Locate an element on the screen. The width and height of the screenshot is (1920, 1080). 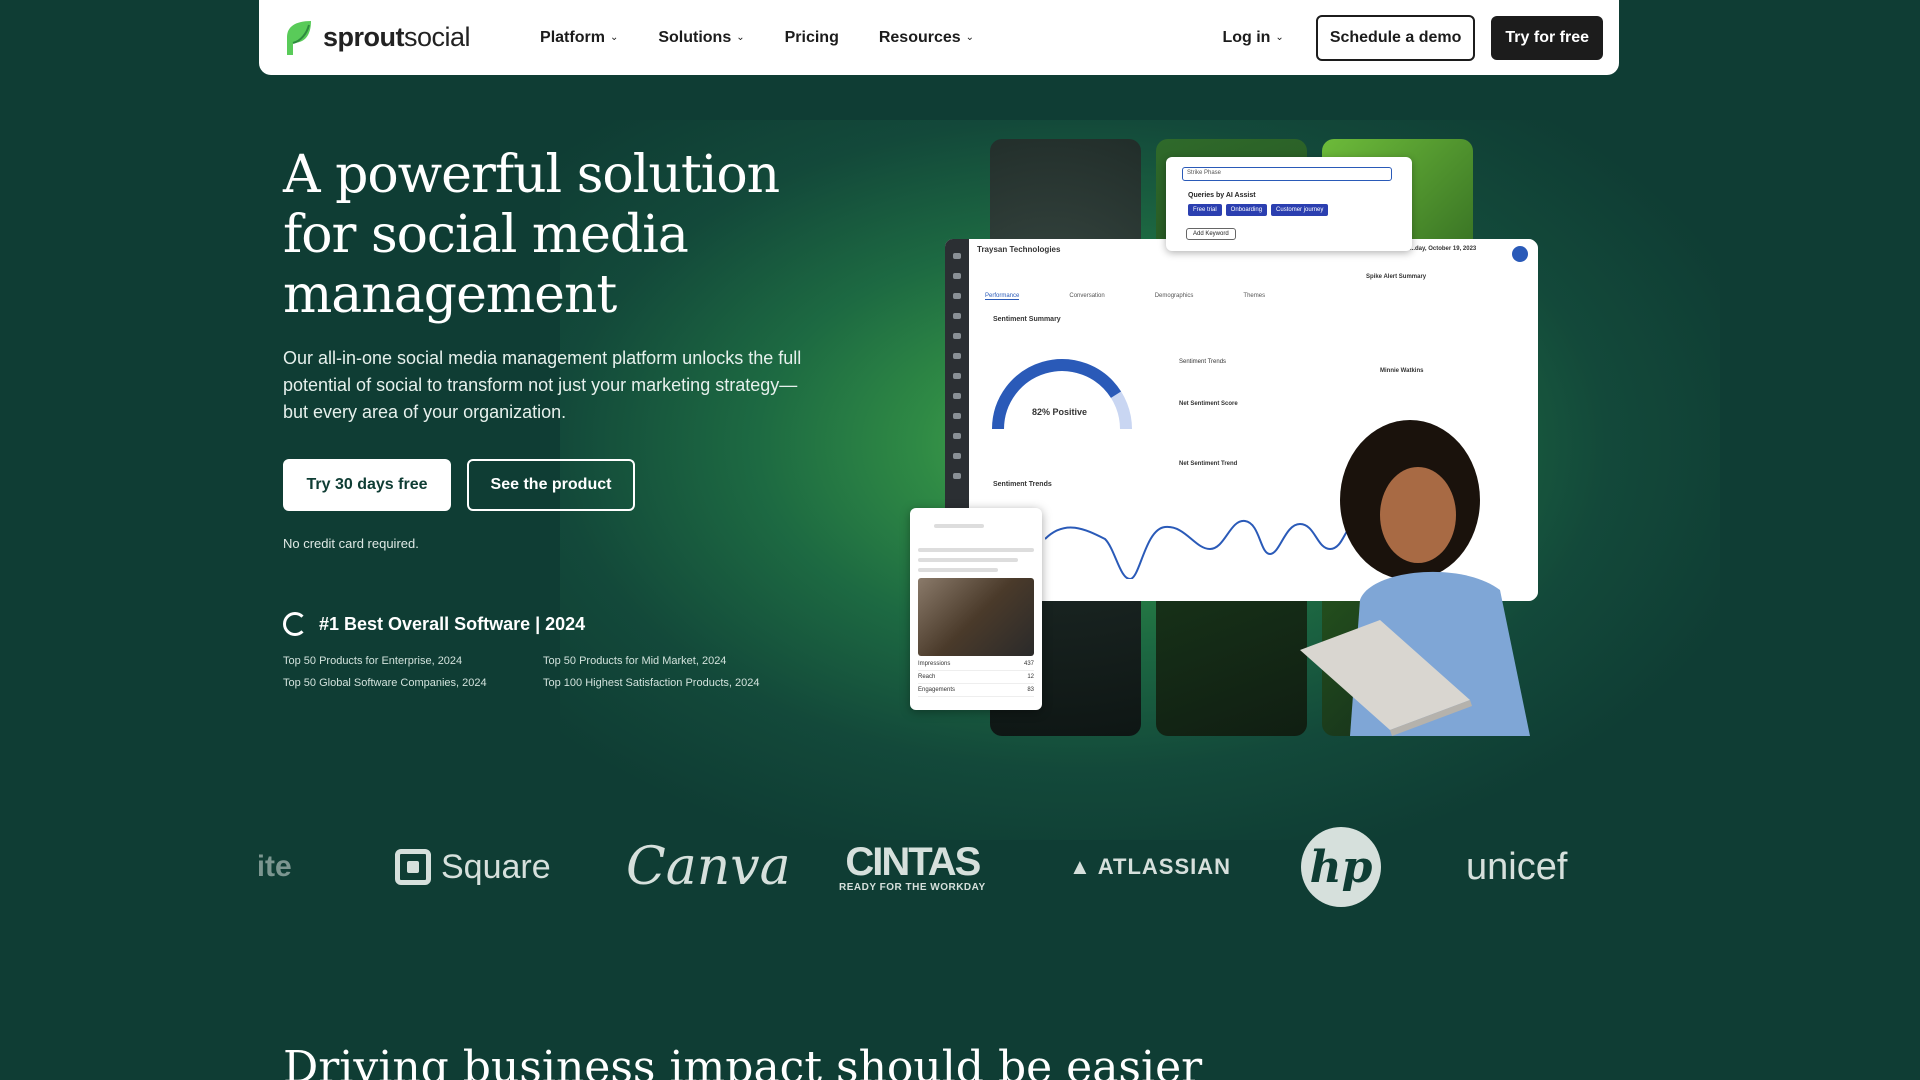
card-header-line is located at coordinates (959, 526).